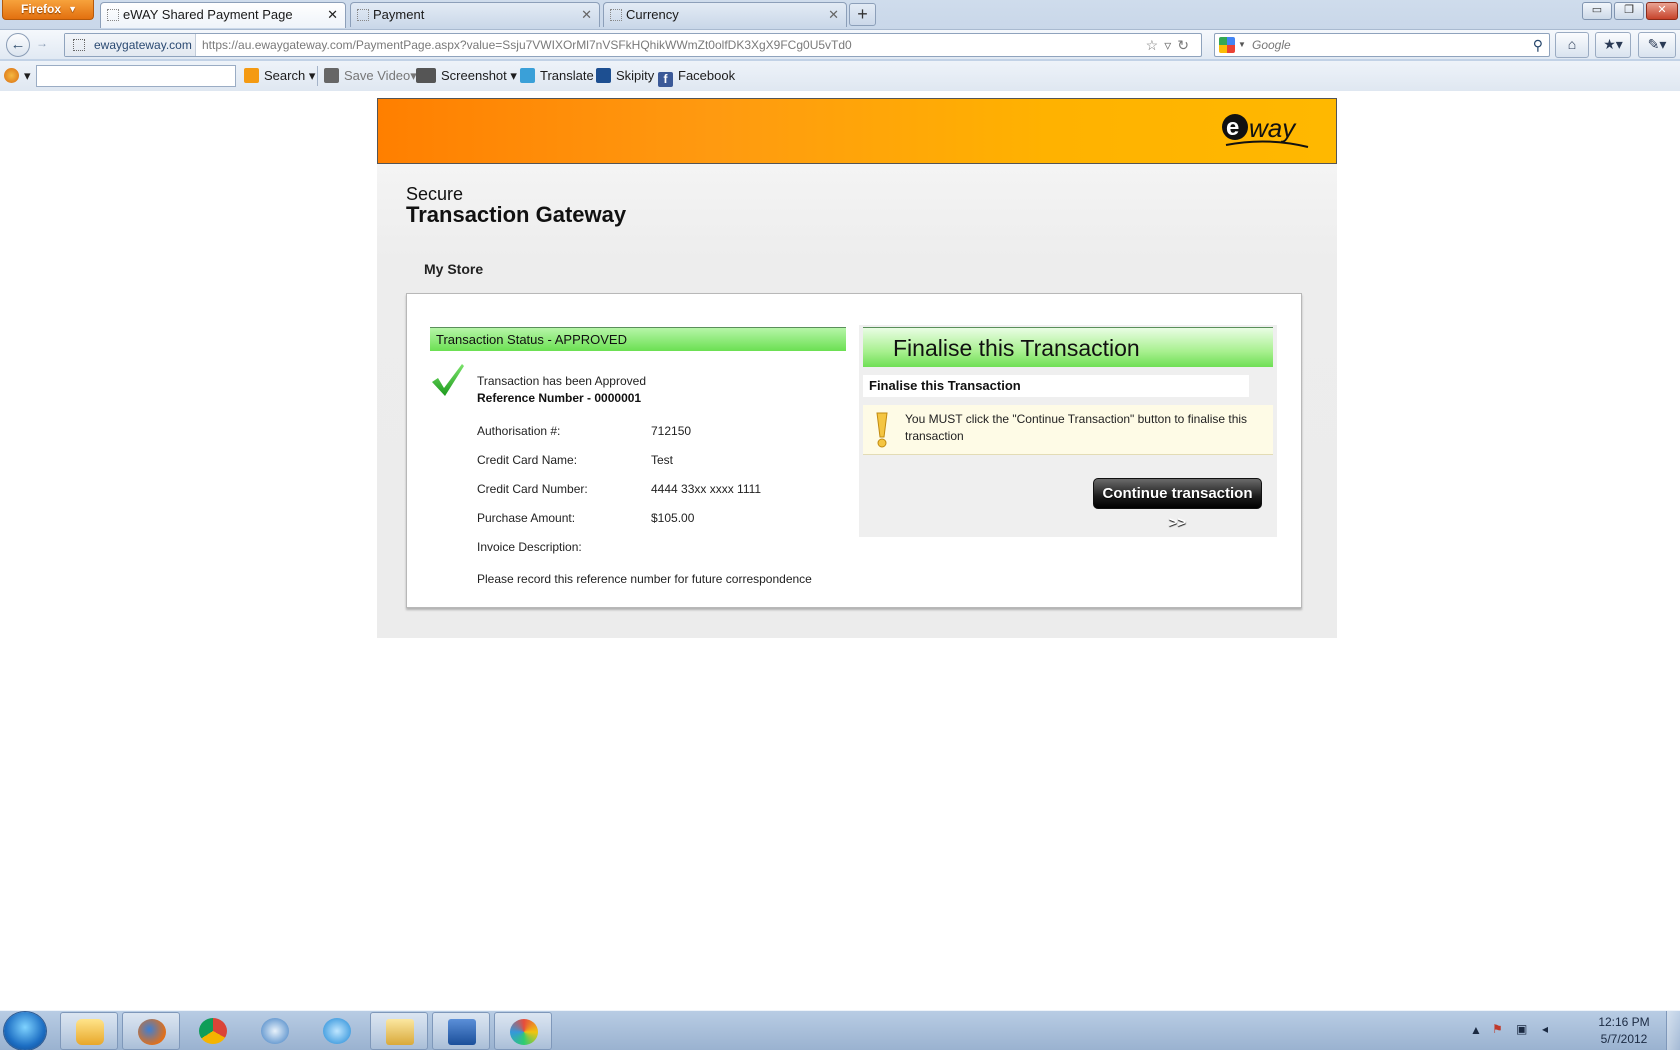  I want to click on skipity-button: Skipity, so click(625, 76).